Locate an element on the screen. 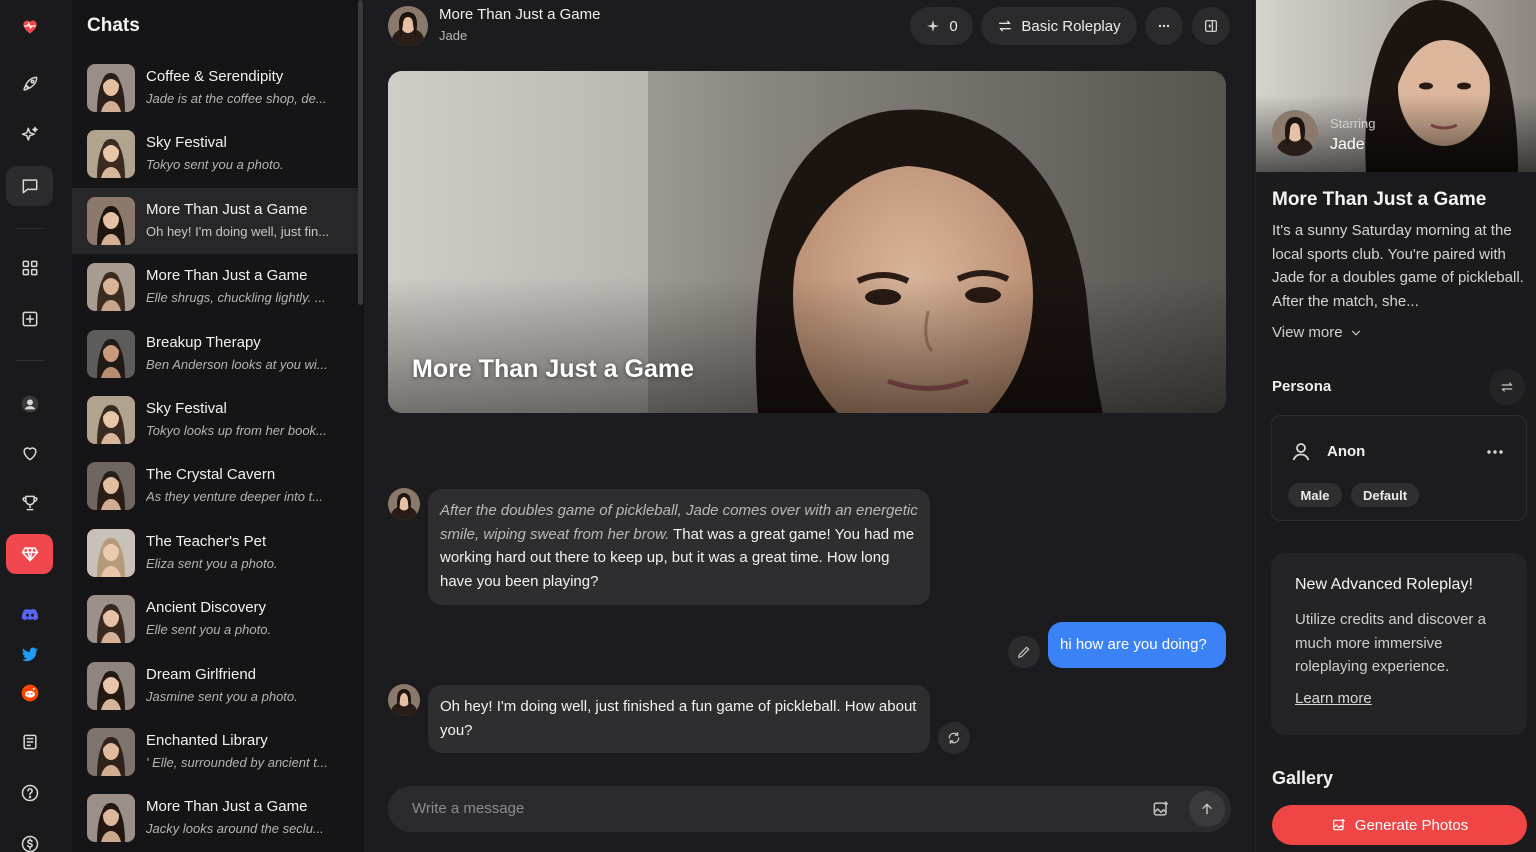  starring-label: Starring is located at coordinates (1353, 123).